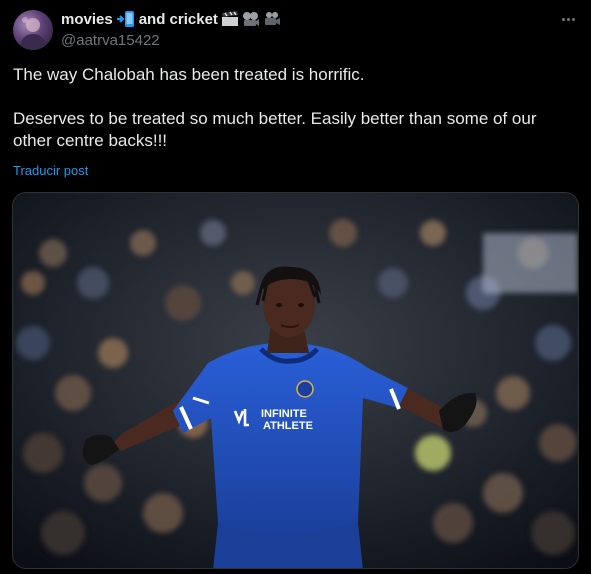  Describe the element at coordinates (568, 19) in the screenshot. I see `more-horizontal-icon` at that location.